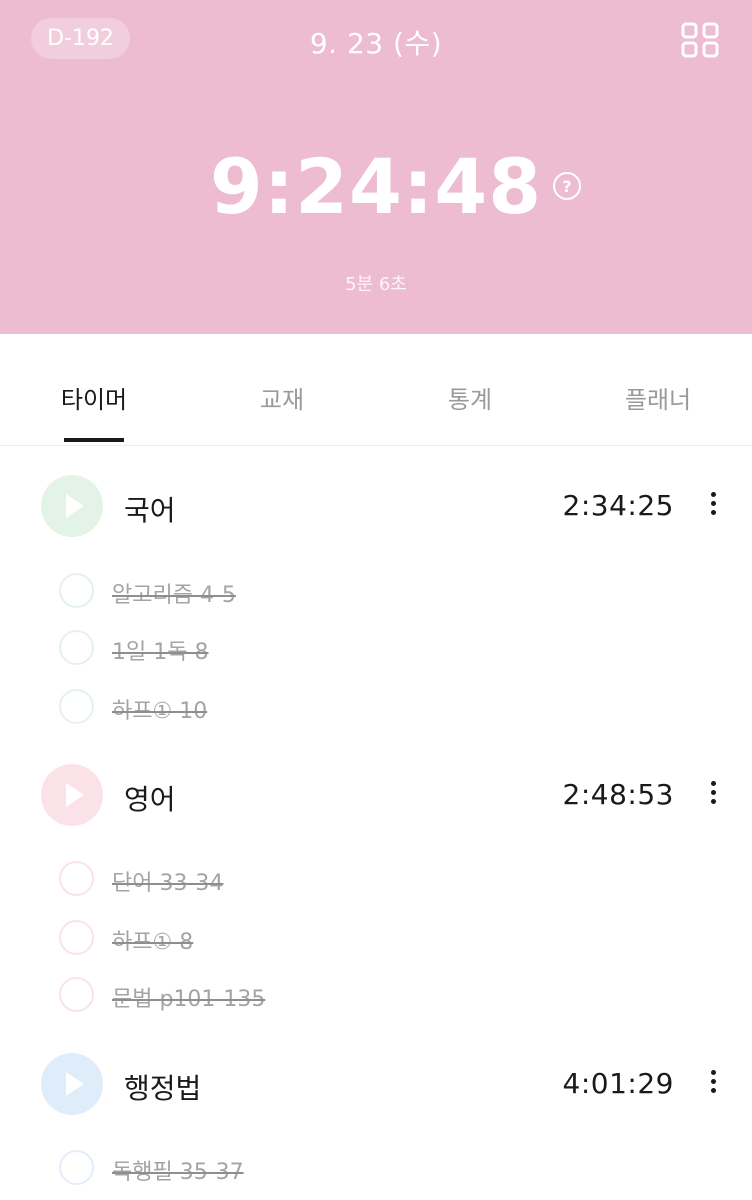 The image size is (752, 1200). Describe the element at coordinates (700, 40) in the screenshot. I see `grid-menu-icon` at that location.